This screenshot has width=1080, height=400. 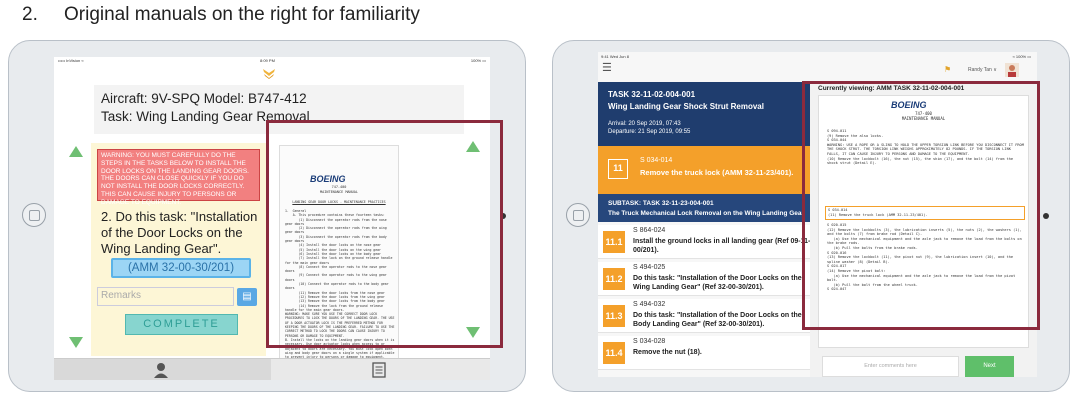 I want to click on step-number-badge: 11.3, so click(x=614, y=316).